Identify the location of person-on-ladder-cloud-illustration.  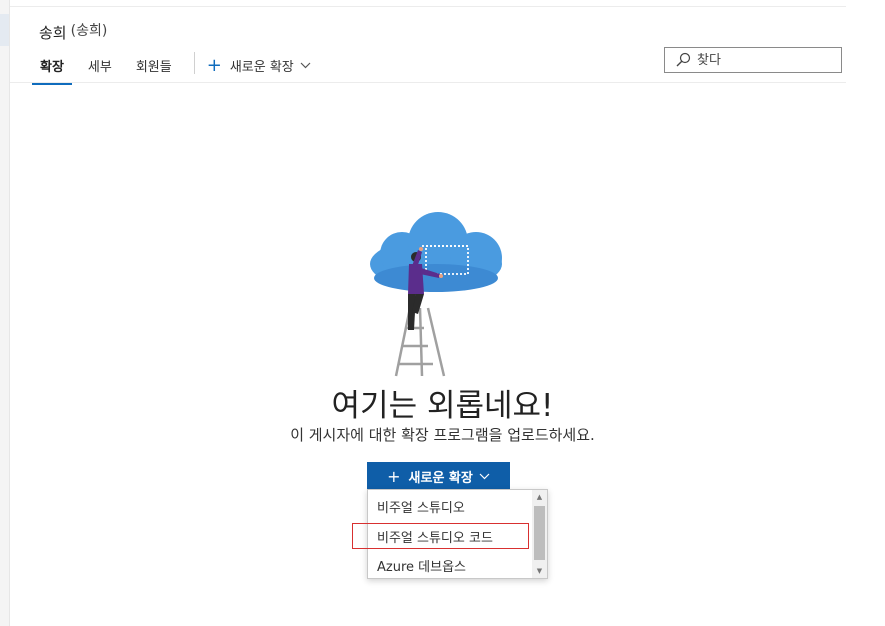
(436, 294).